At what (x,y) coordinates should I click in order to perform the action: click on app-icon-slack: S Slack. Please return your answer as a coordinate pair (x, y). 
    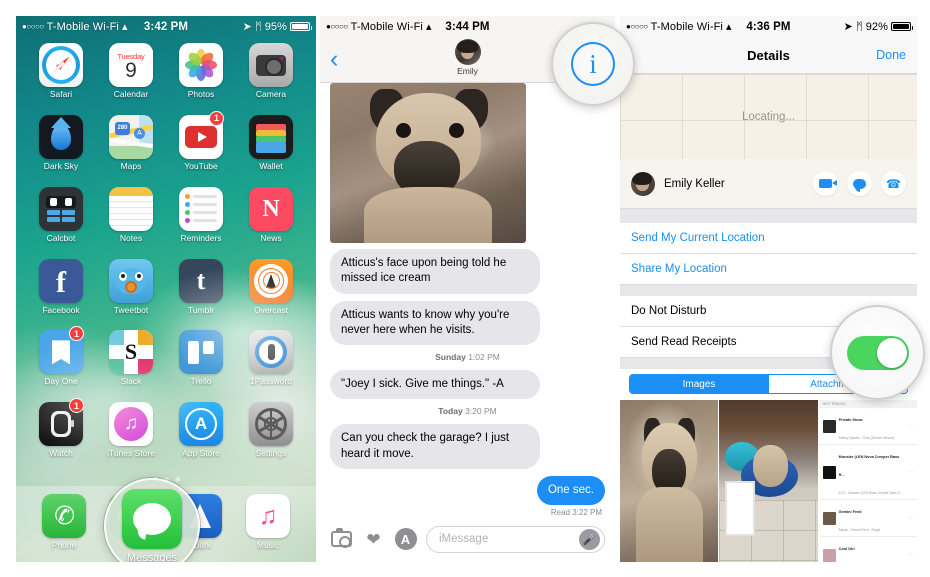
    Looking at the image, I should click on (131, 366).